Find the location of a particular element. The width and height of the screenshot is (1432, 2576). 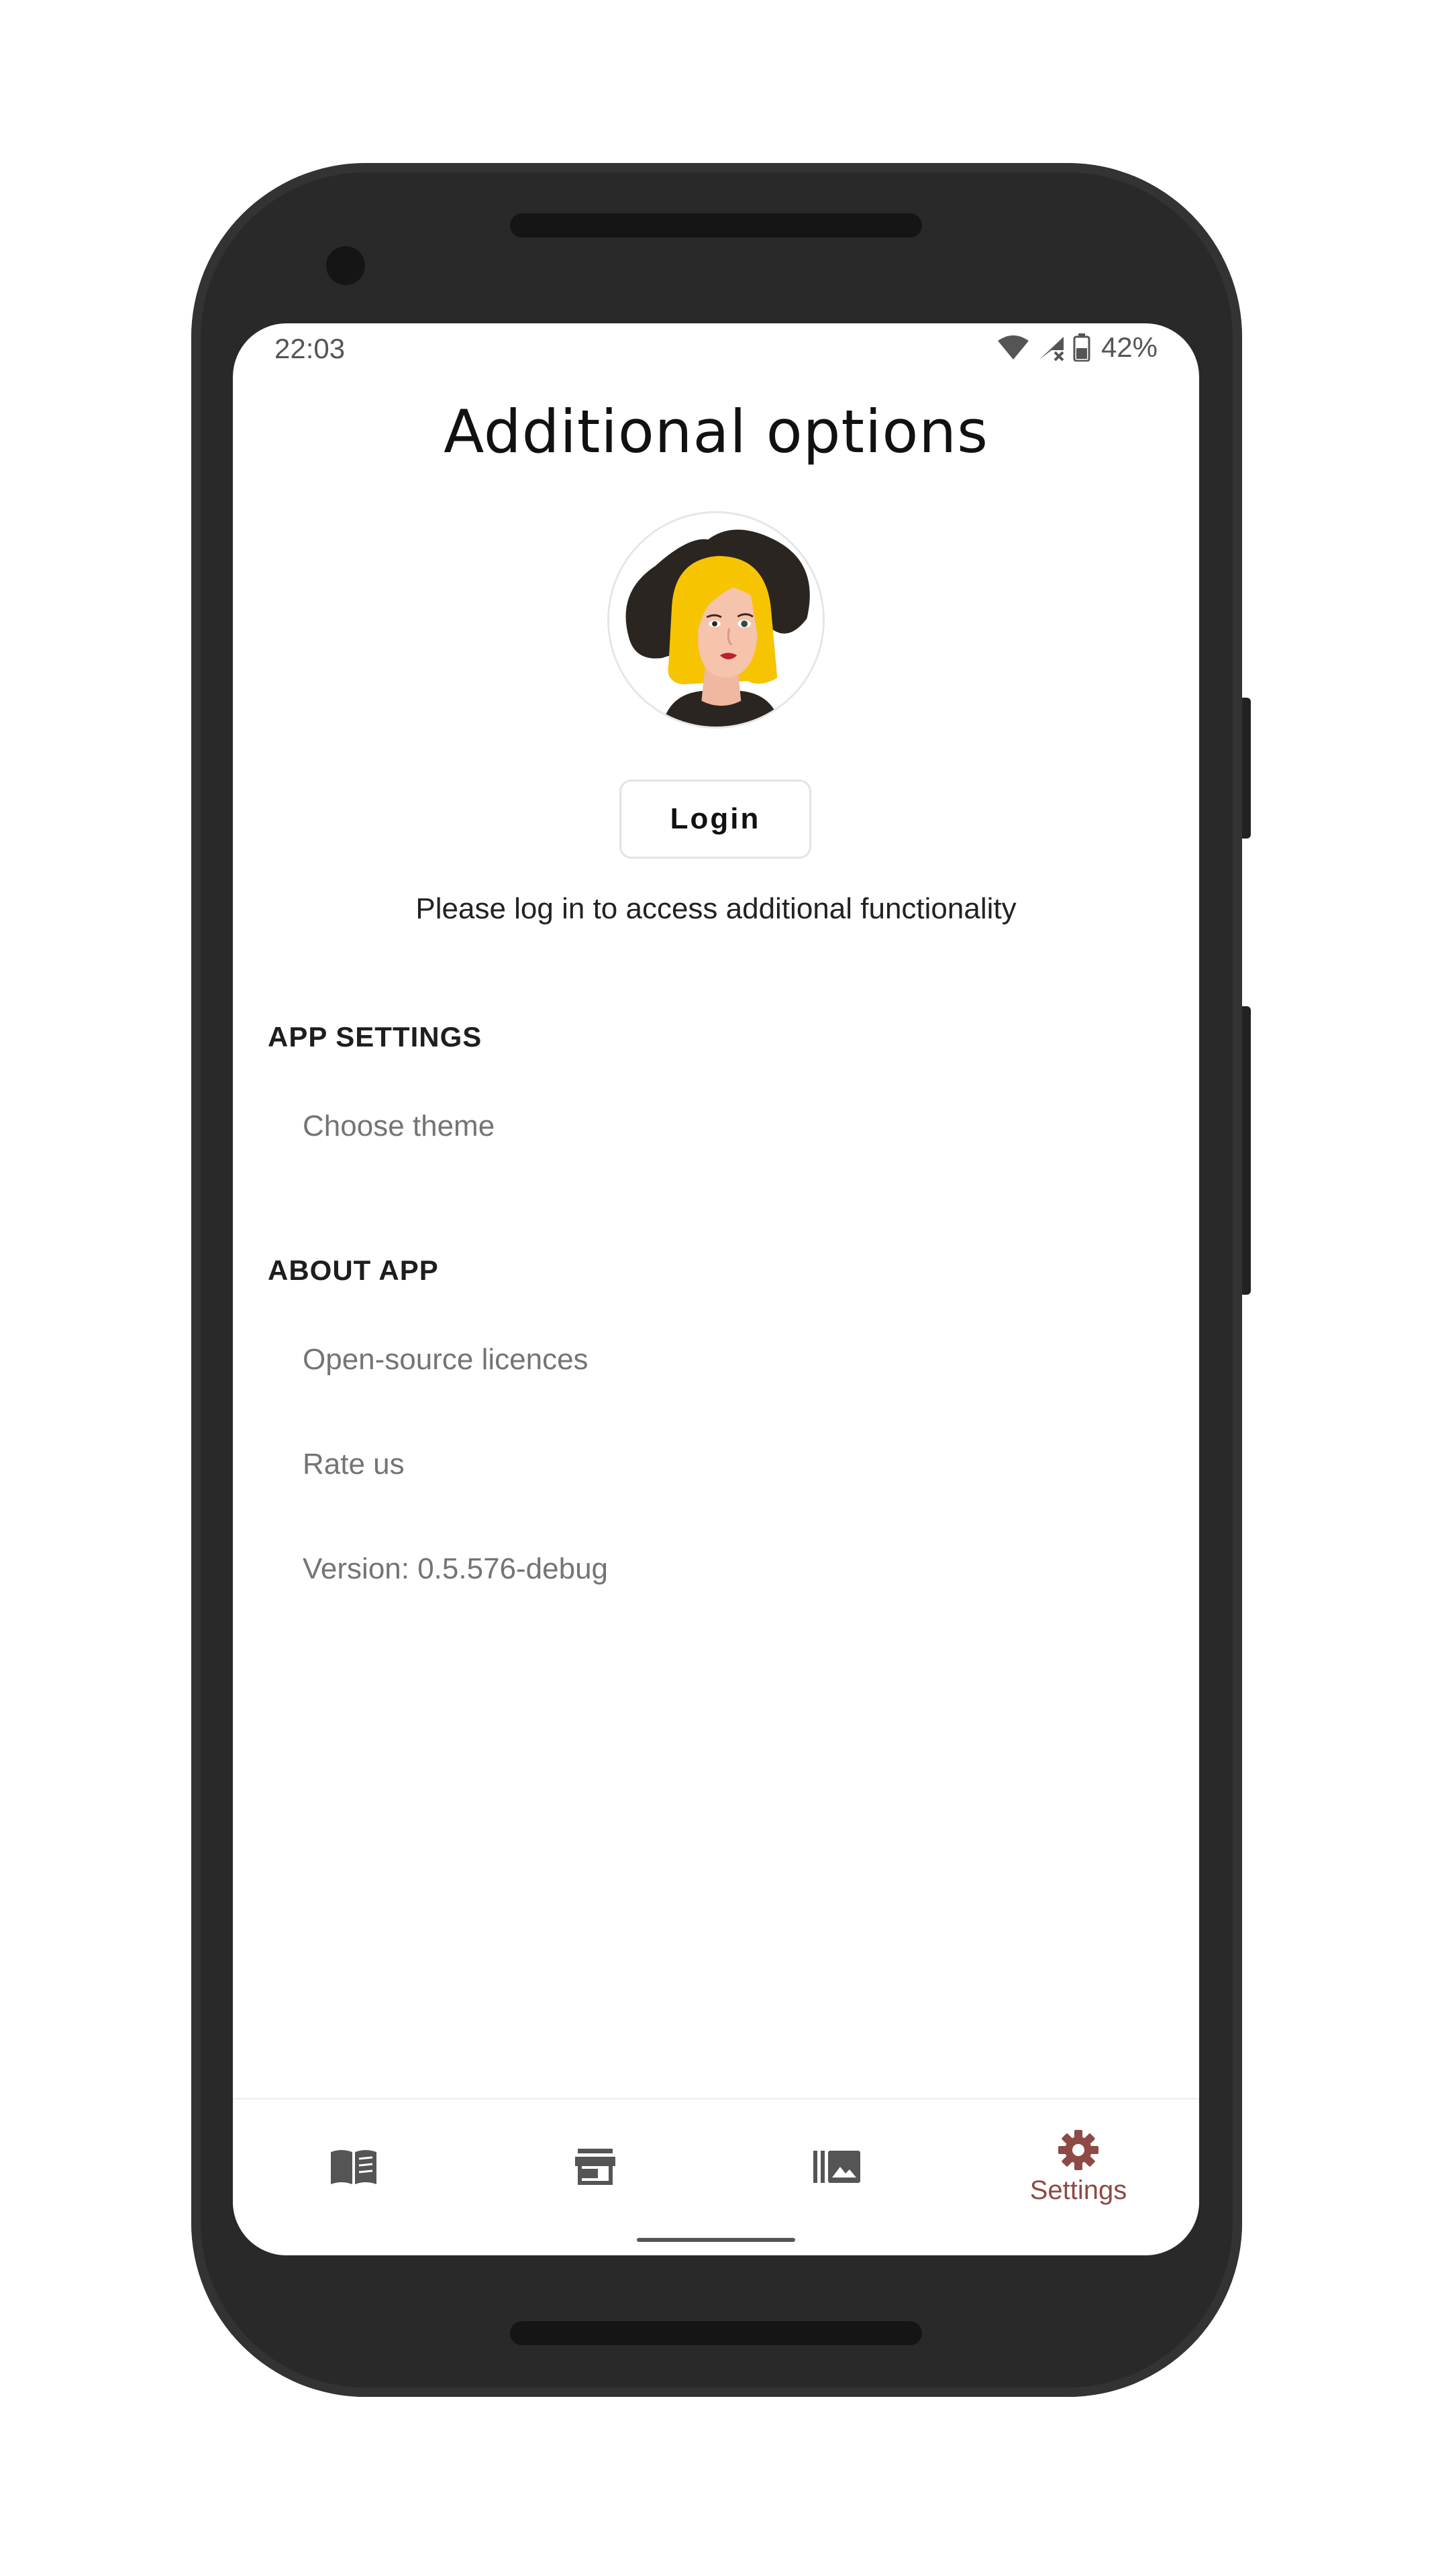

nav-item-store is located at coordinates (595, 2167).